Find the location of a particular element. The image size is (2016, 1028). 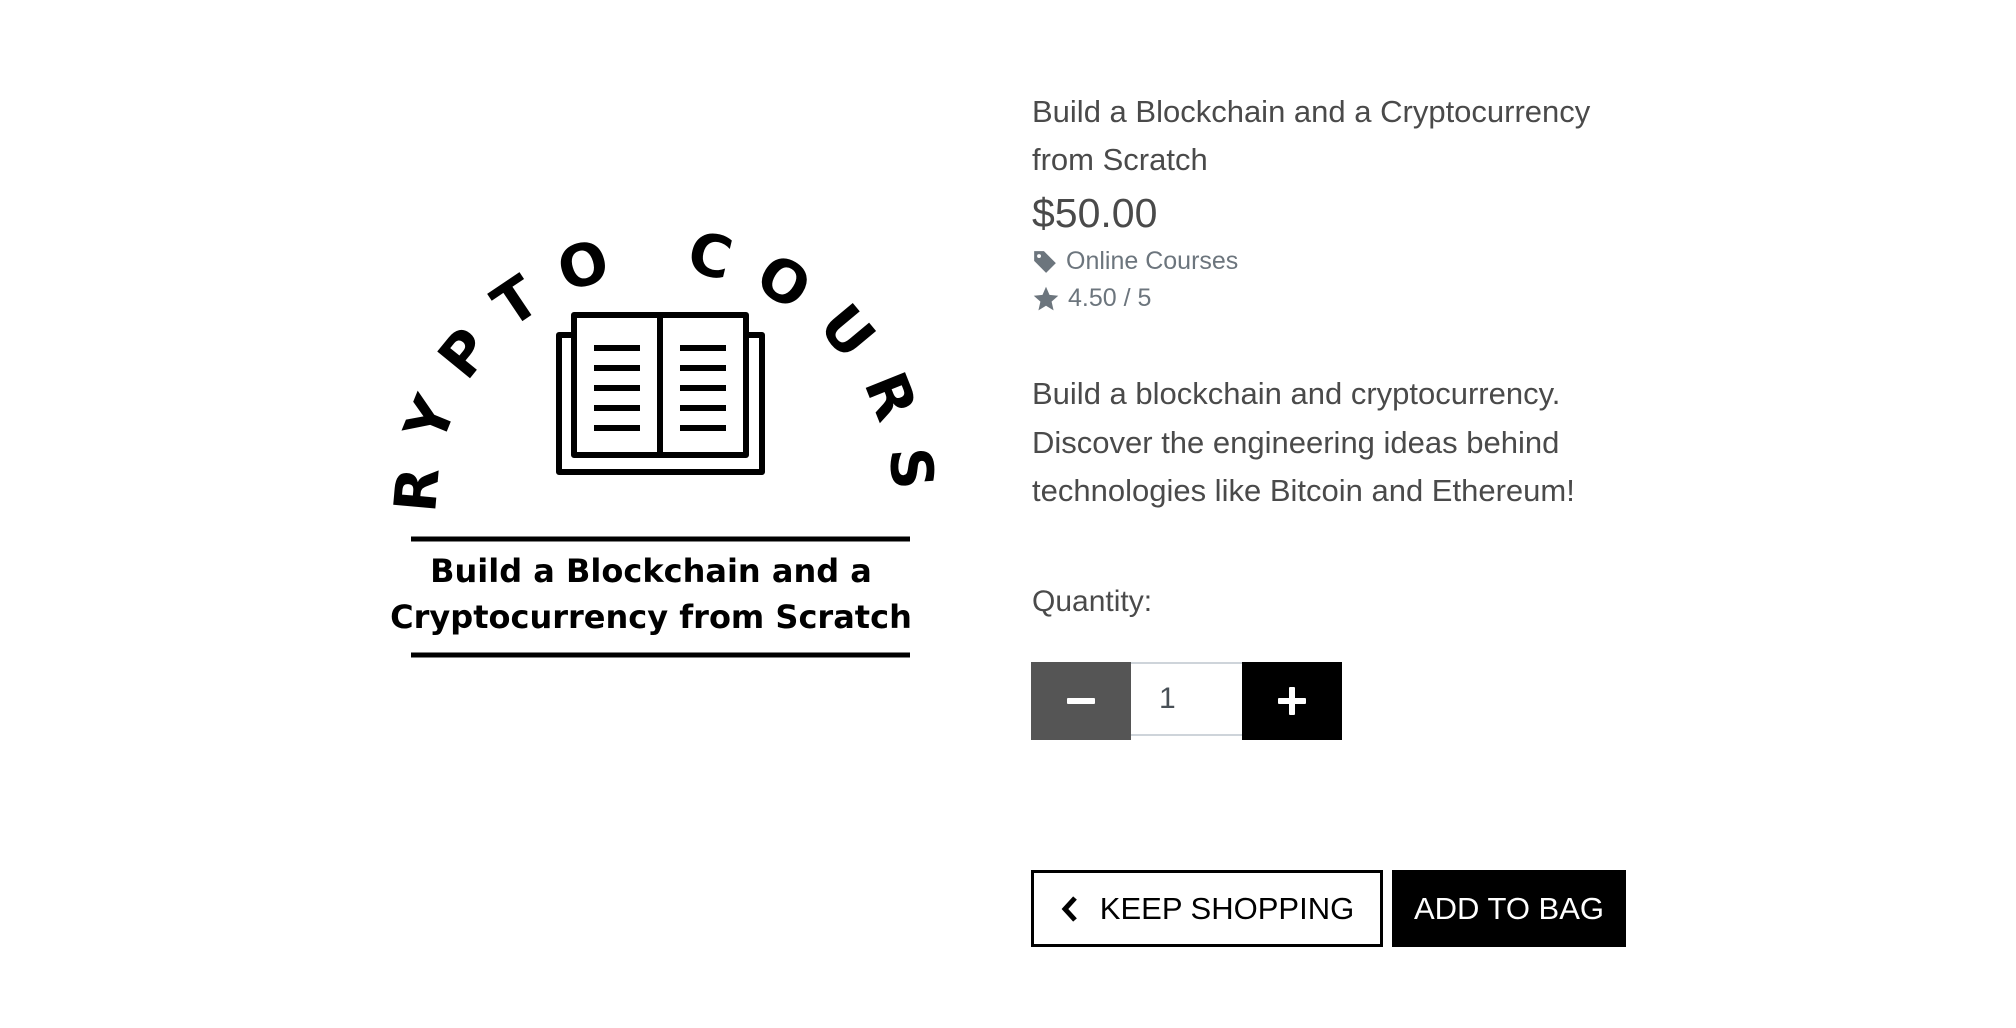

star-icon is located at coordinates (1046, 298).